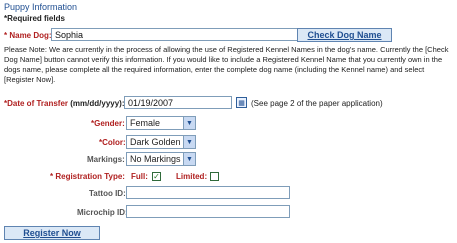  I want to click on markings-value: No Markings, so click(155, 159).